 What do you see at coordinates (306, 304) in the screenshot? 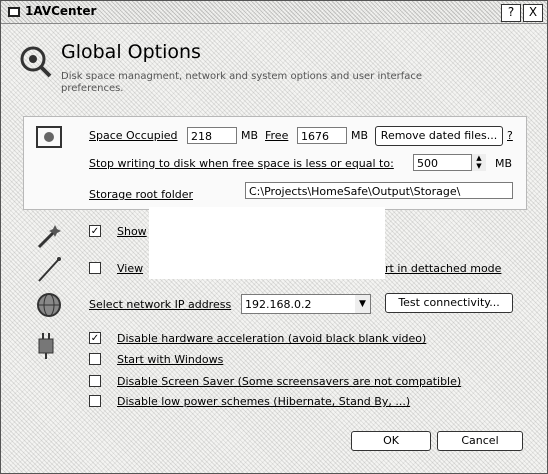
I see `ip-address-select: 192.168.0.2` at bounding box center [306, 304].